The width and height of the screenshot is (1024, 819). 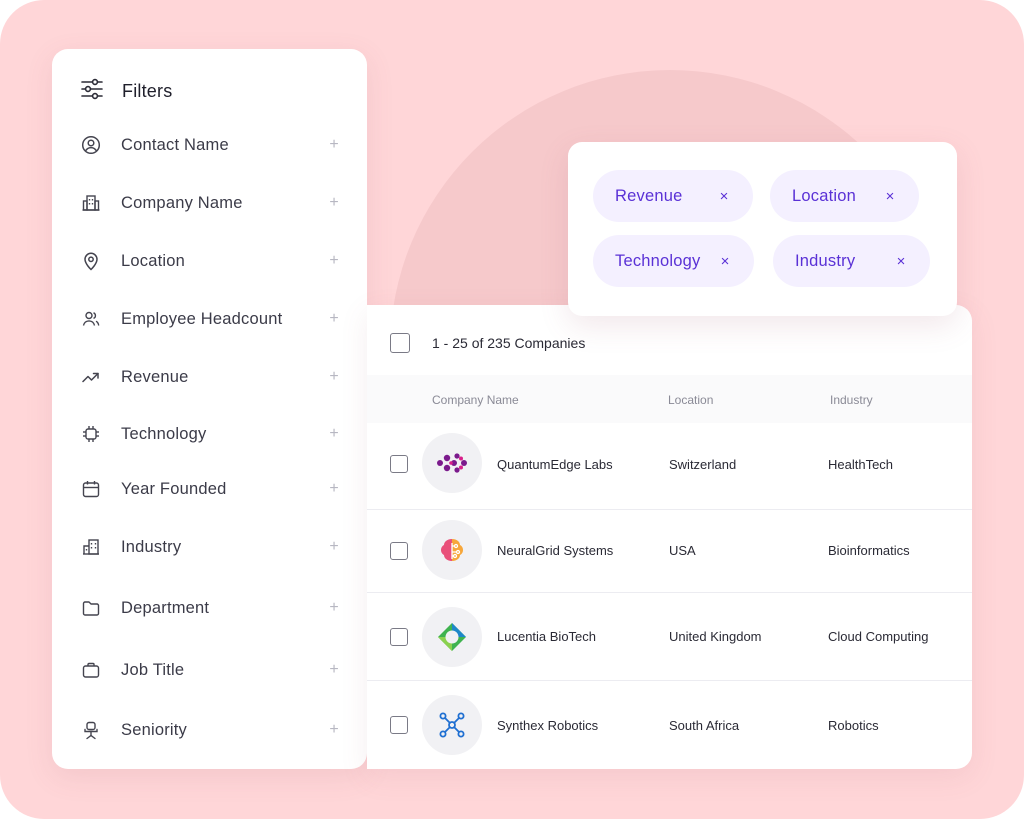 What do you see at coordinates (658, 260) in the screenshot?
I see `chip-label: Technology` at bounding box center [658, 260].